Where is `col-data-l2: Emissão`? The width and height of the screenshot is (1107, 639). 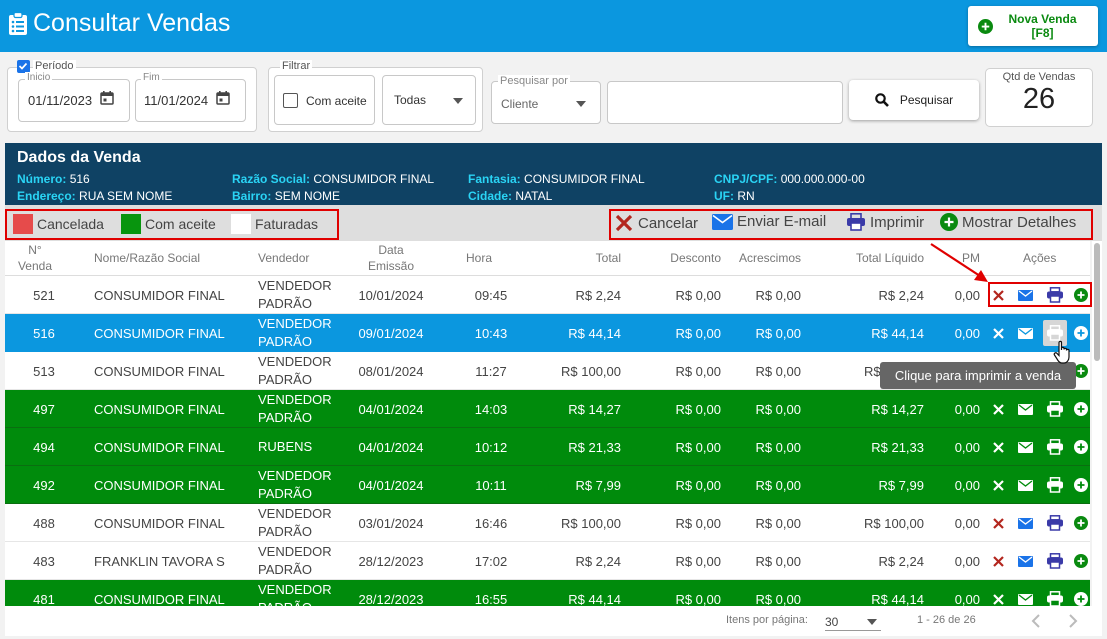 col-data-l2: Emissão is located at coordinates (390, 266).